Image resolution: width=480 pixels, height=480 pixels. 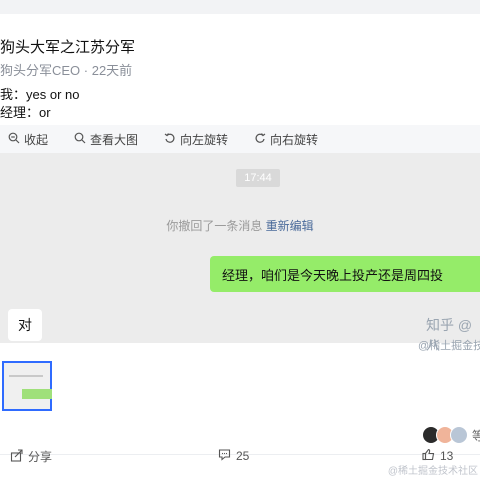 I want to click on view-large-button: 查看大图, so click(x=106, y=139).